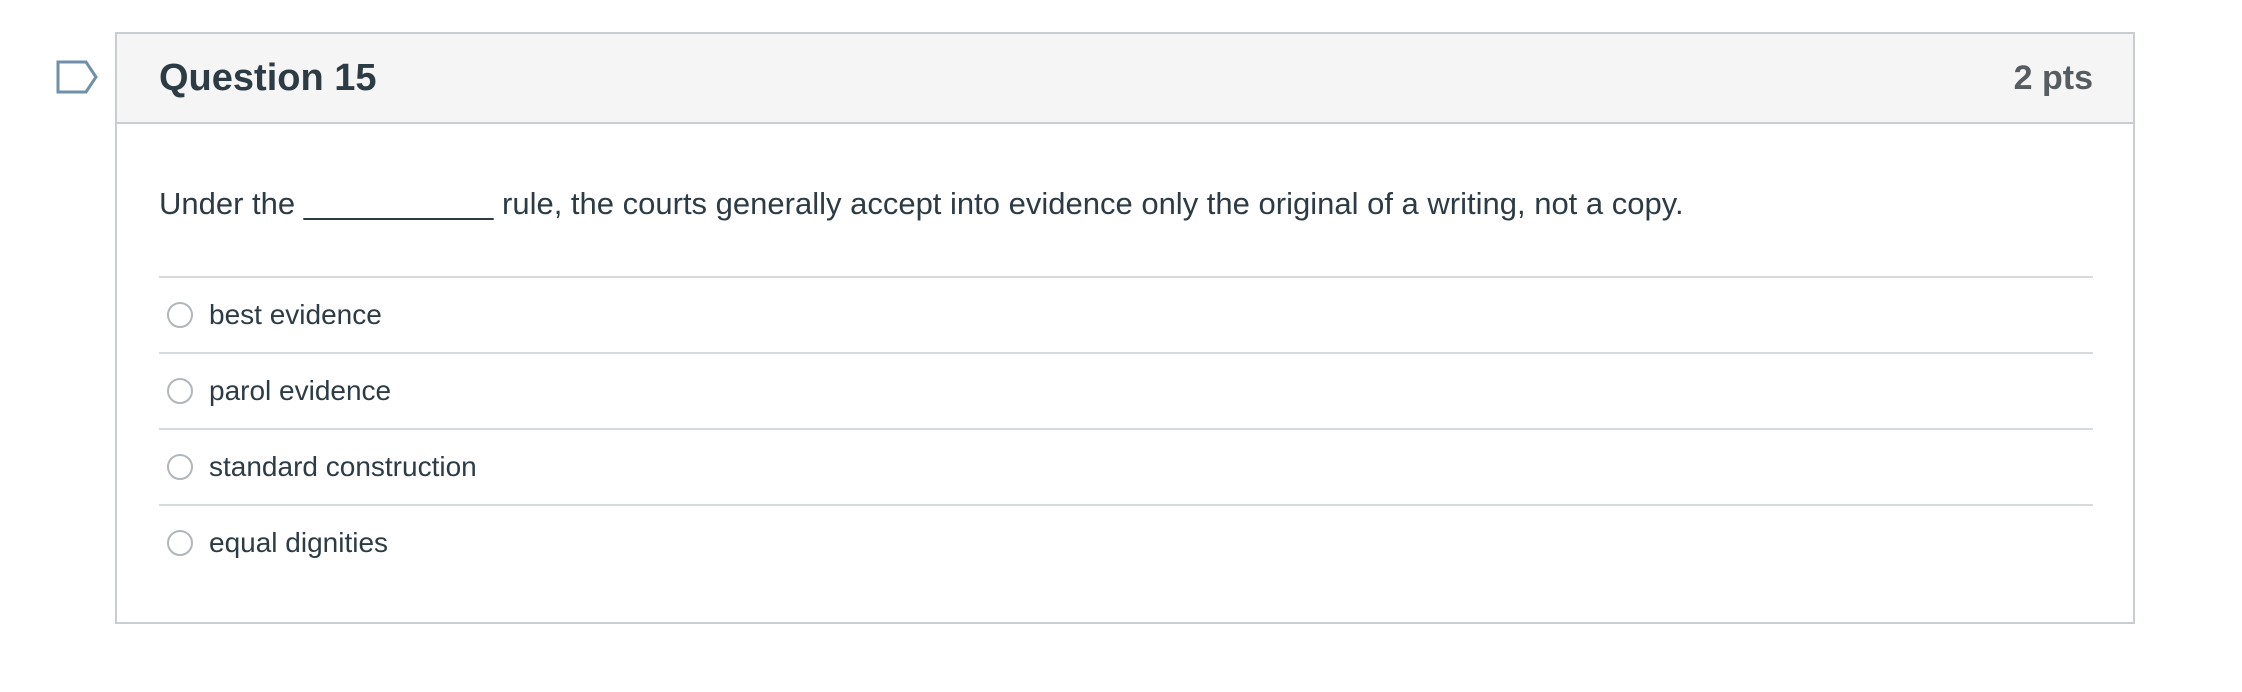 This screenshot has width=2242, height=692. Describe the element at coordinates (295, 314) in the screenshot. I see `answer-label: best evidence` at that location.